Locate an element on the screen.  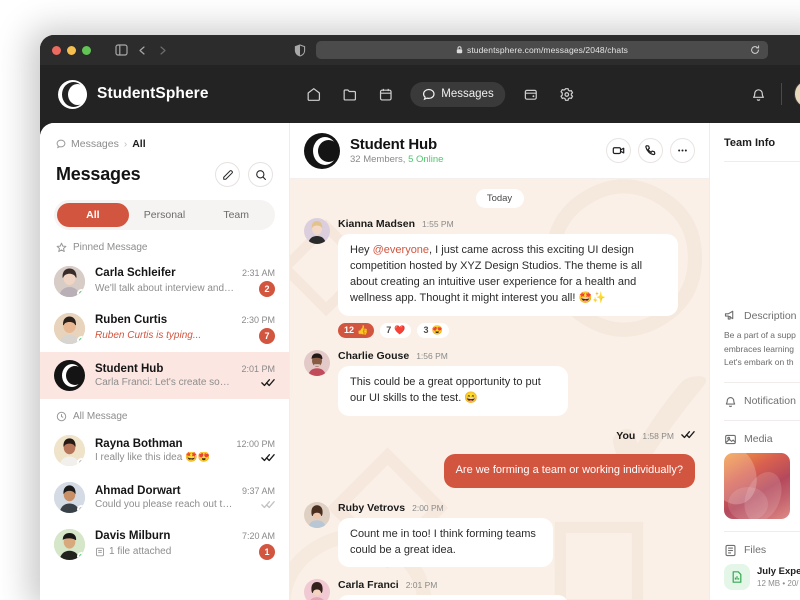
media-thumbnail is located at coordinates (757, 485).